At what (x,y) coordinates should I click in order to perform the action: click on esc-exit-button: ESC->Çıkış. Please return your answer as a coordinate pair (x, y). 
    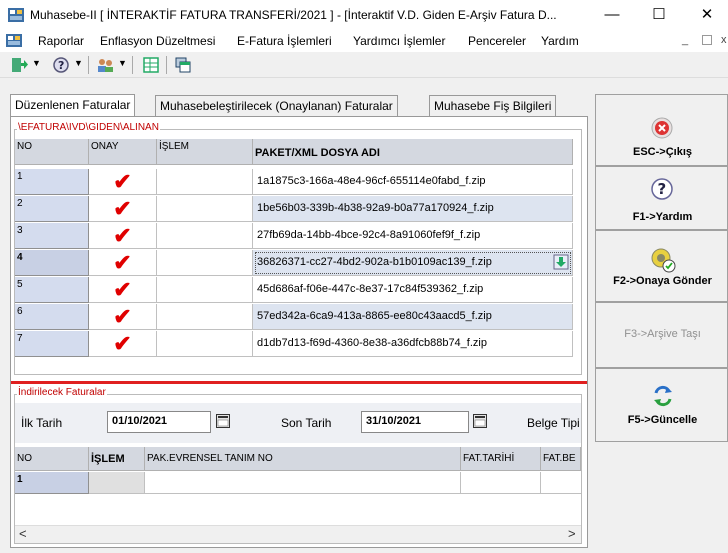
    Looking at the image, I should click on (661, 130).